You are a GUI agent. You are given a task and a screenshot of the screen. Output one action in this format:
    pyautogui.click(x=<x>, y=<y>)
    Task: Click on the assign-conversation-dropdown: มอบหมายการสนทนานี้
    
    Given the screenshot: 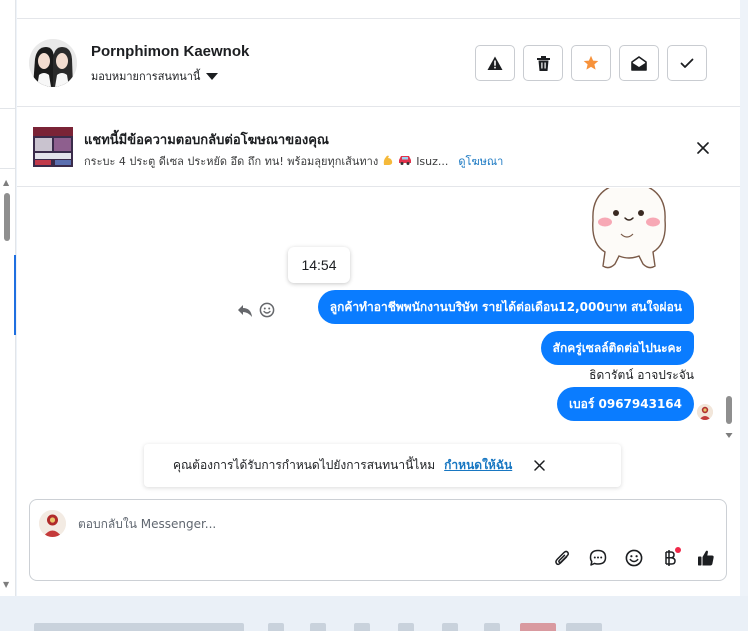 What is the action you would take?
    pyautogui.click(x=155, y=76)
    